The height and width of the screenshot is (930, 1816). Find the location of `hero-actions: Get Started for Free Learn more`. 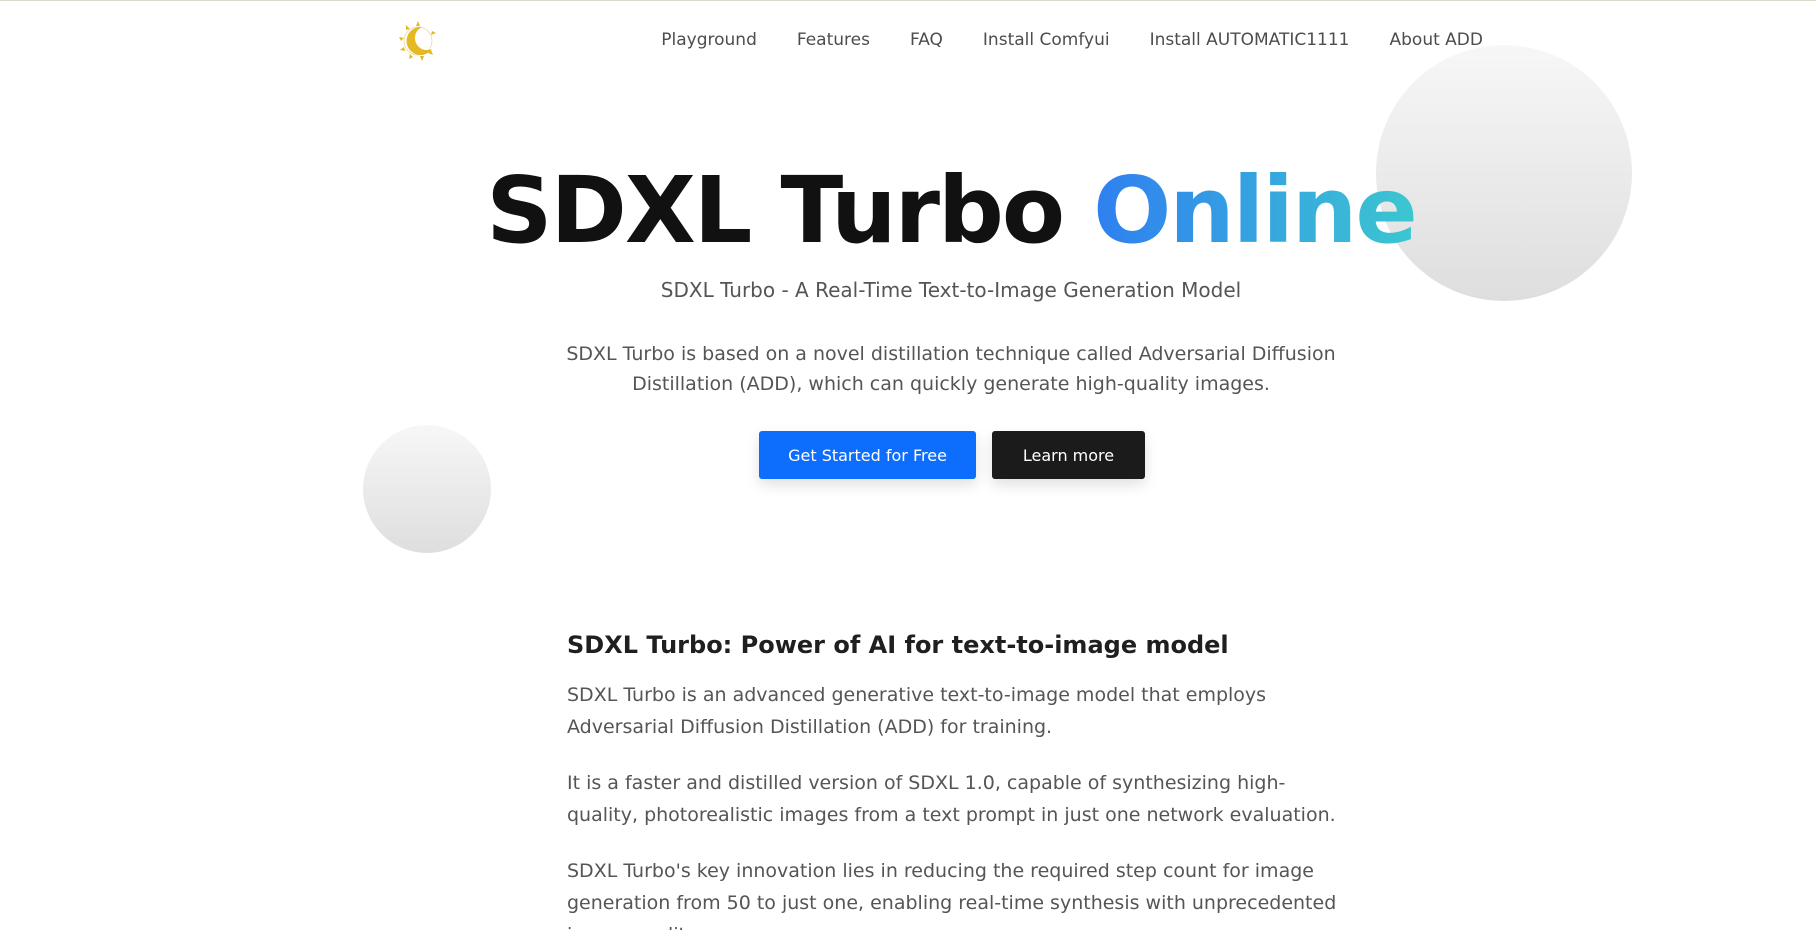

hero-actions: Get Started for Free Learn more is located at coordinates (952, 455).